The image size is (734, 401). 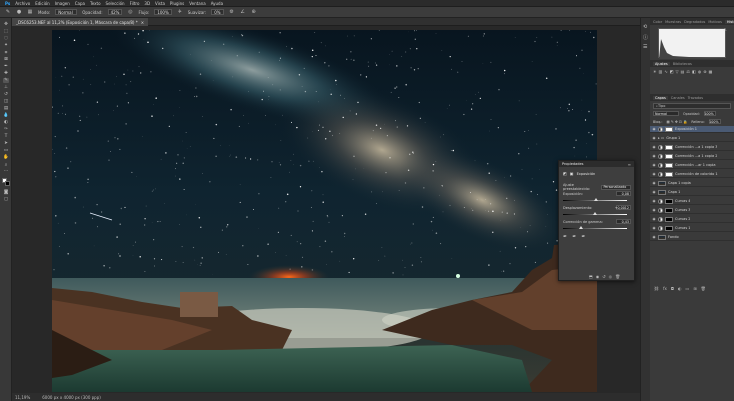 What do you see at coordinates (595, 227) in the screenshot?
I see `gamma-slider` at bounding box center [595, 227].